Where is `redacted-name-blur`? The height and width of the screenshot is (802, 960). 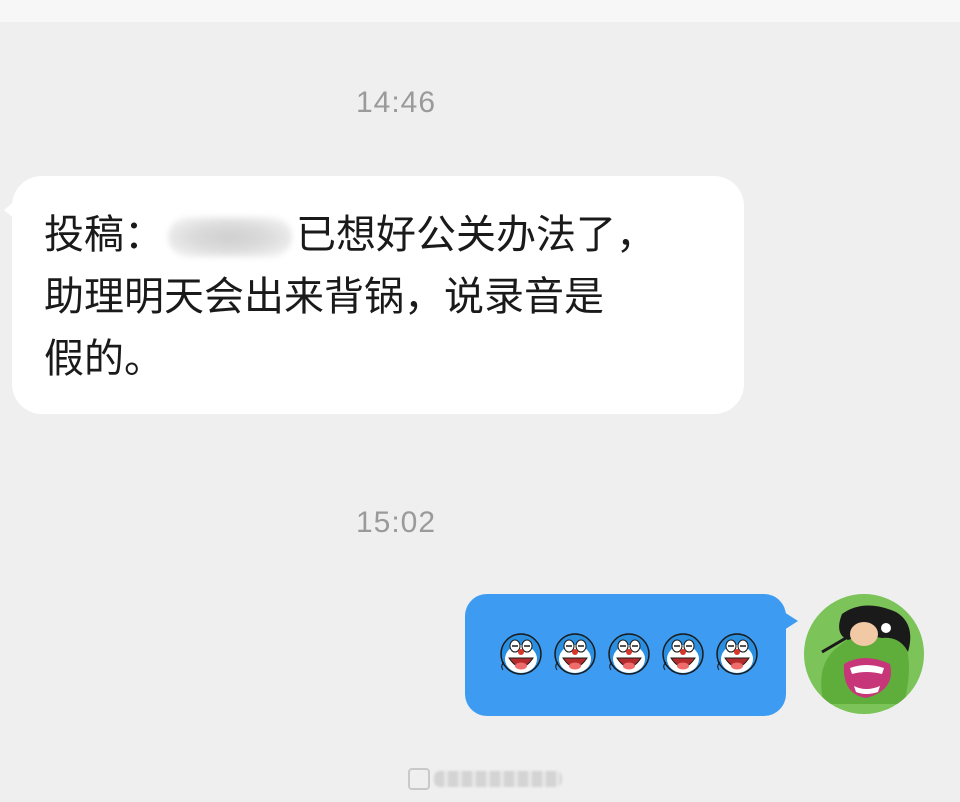 redacted-name-blur is located at coordinates (230, 237).